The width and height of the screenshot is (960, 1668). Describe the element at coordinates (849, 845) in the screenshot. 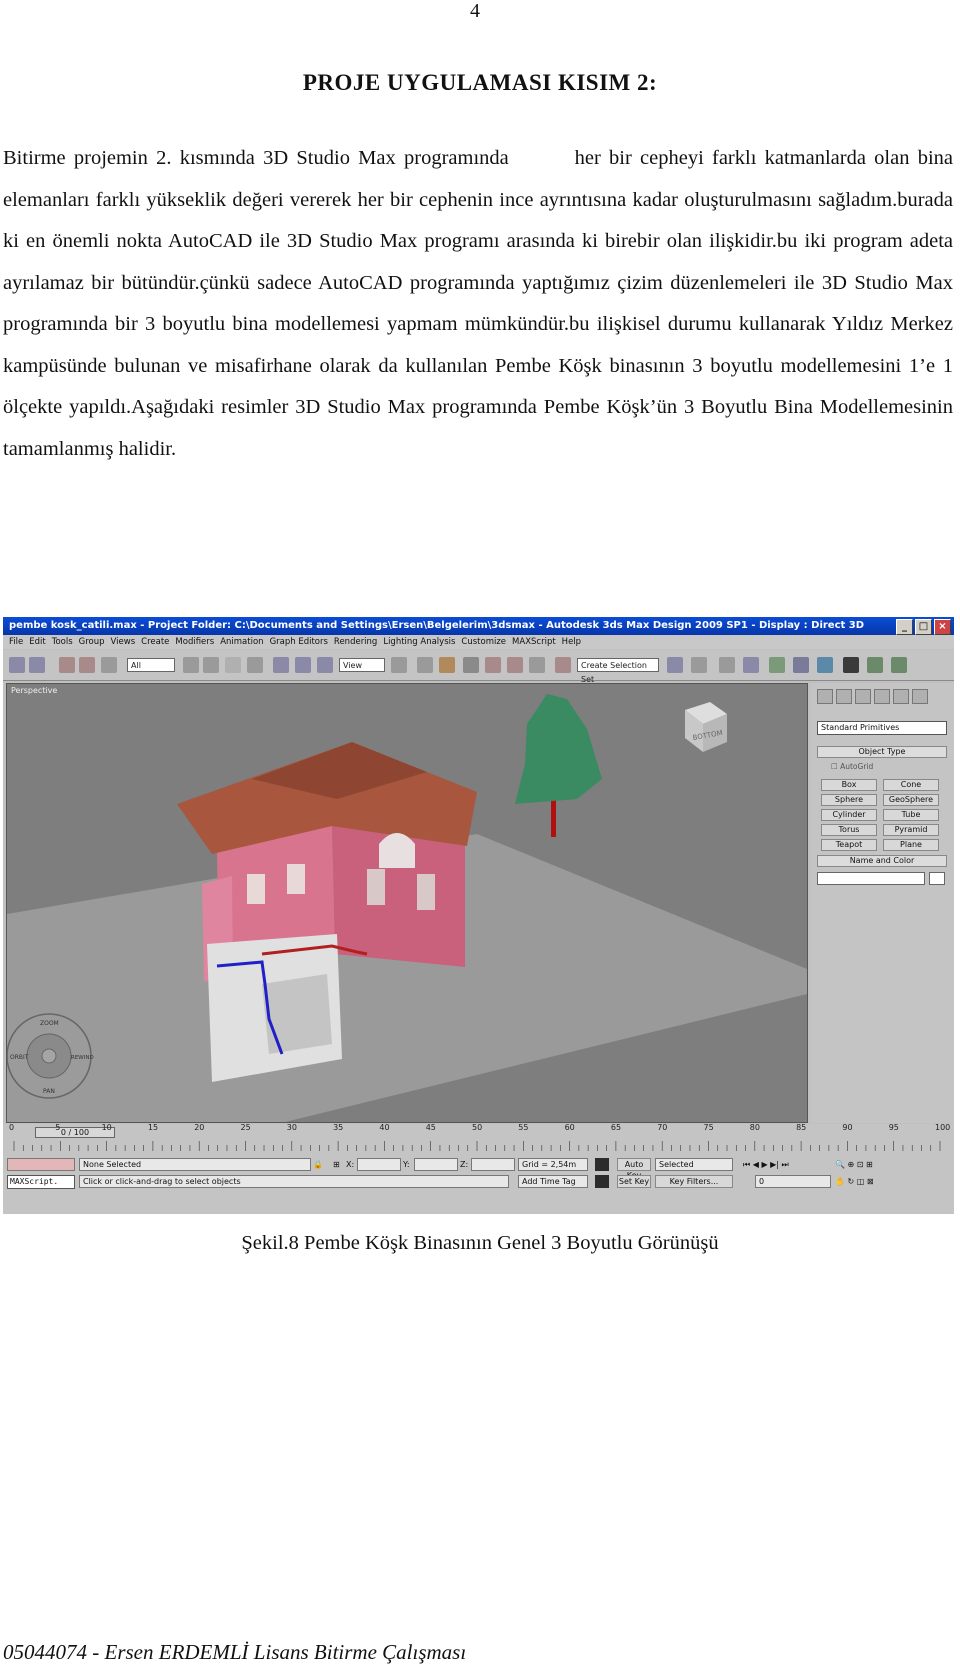

I see `teapot-button: Teapot` at that location.